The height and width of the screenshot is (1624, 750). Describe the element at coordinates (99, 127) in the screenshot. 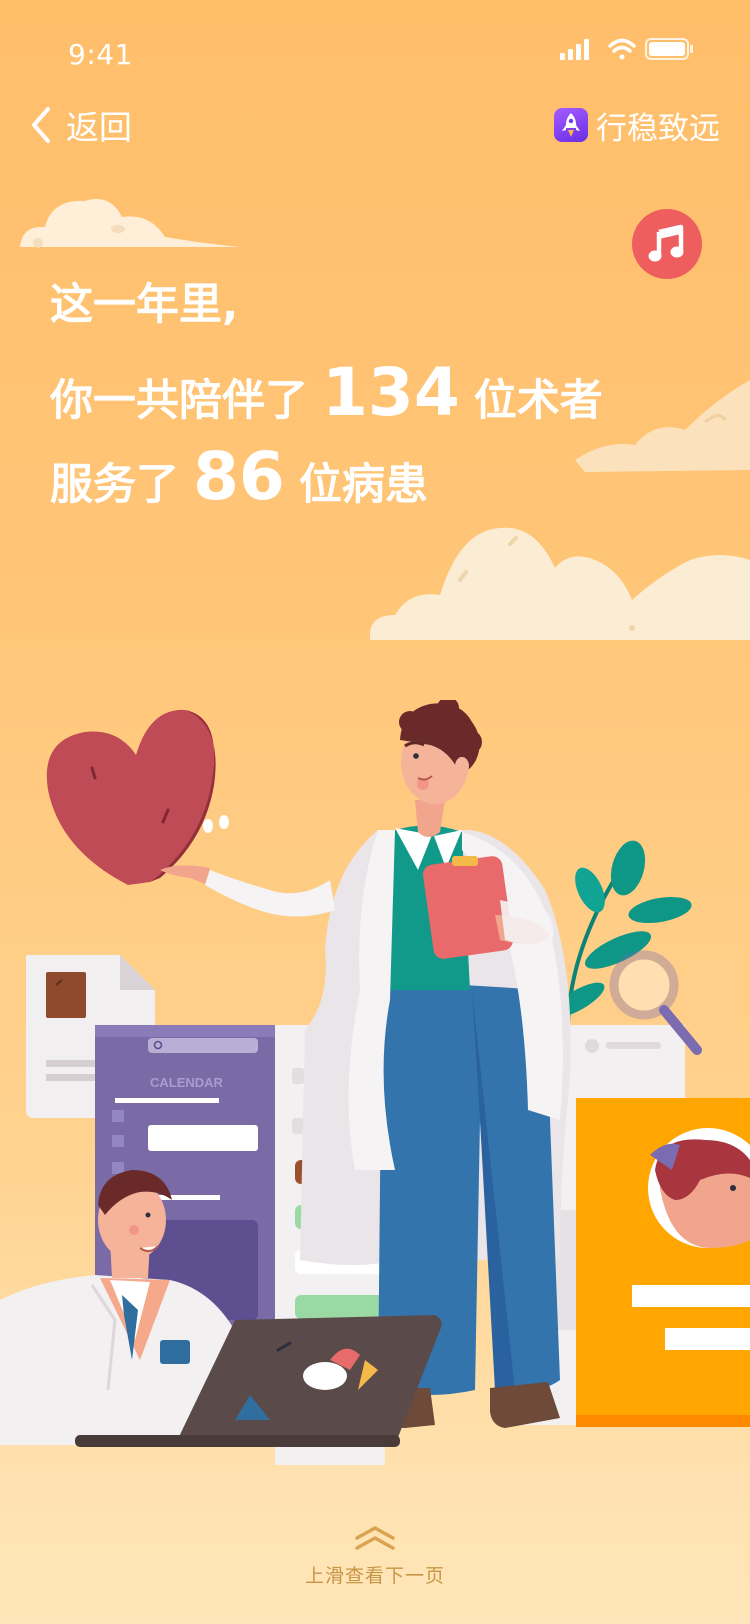

I see `back-label: 返回` at that location.